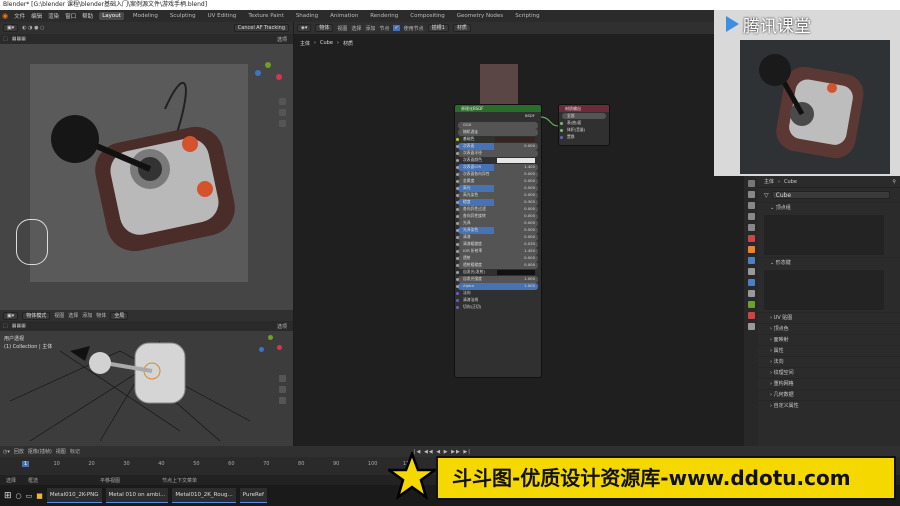  What do you see at coordinates (497, 209) in the screenshot?
I see `bsdf-input-row: 各向异性过滤 0.000` at bounding box center [497, 209].